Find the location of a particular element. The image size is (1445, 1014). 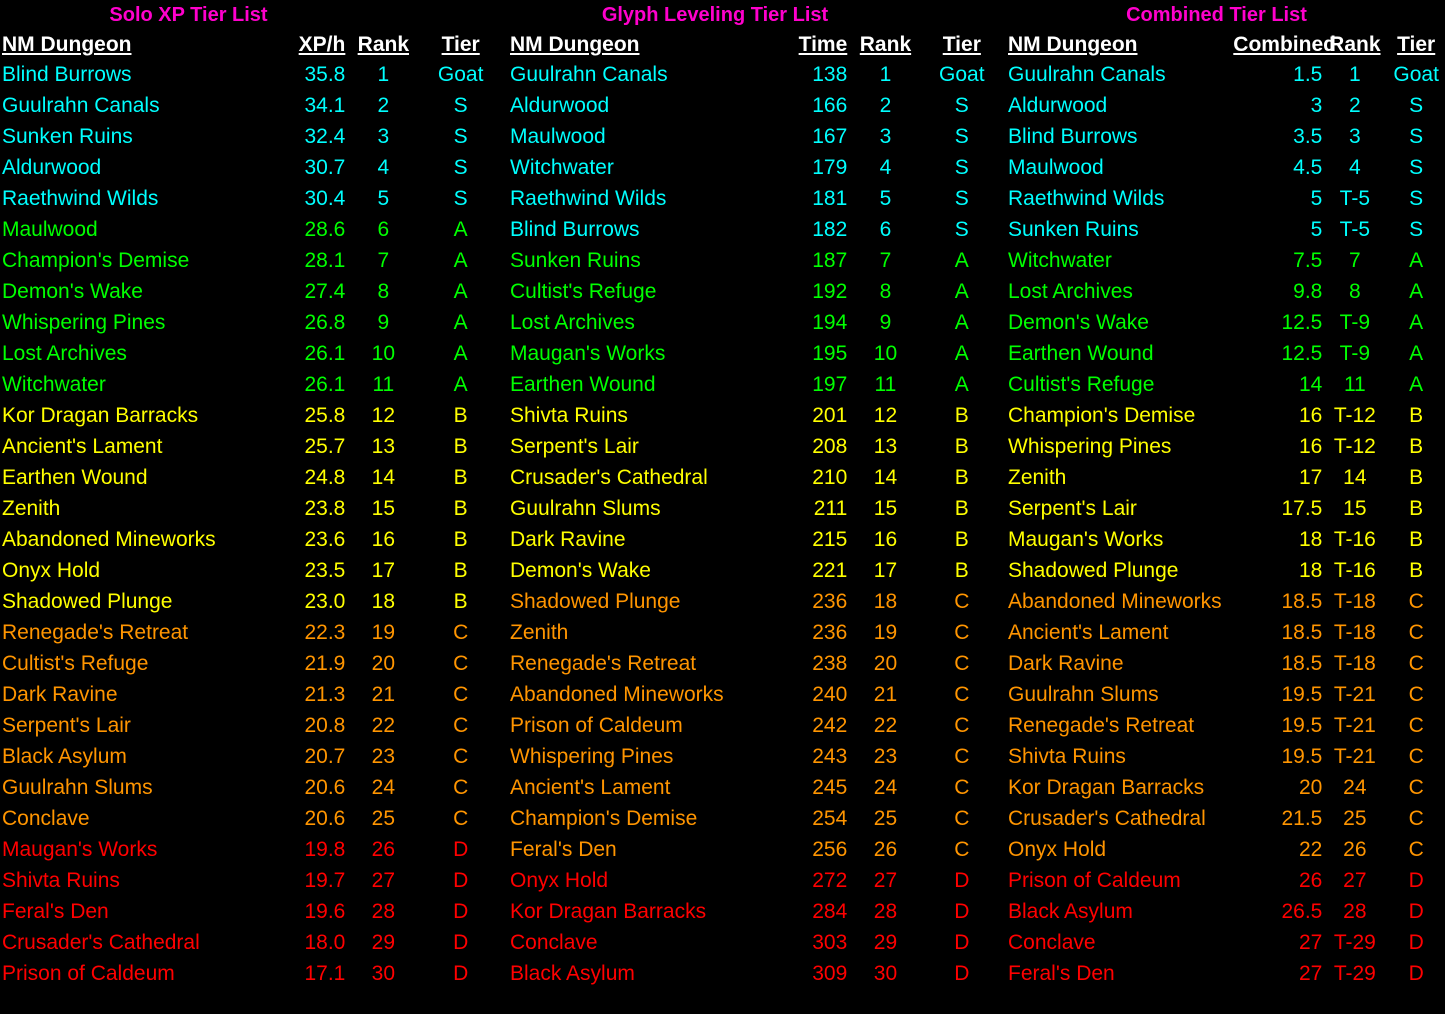

table-row: Maugan's Works 18 T-16 B is located at coordinates (1226, 539).